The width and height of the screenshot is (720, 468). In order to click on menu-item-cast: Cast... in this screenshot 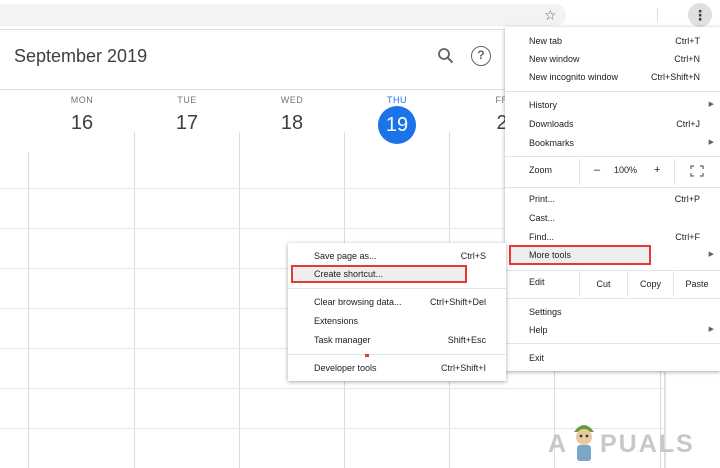, I will do `click(612, 218)`.